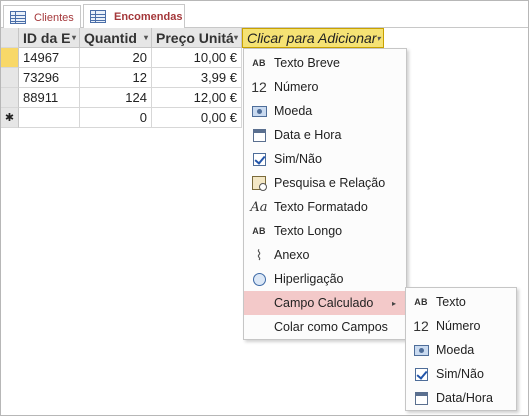  What do you see at coordinates (54, 17) in the screenshot?
I see `tab-label: Clientes` at bounding box center [54, 17].